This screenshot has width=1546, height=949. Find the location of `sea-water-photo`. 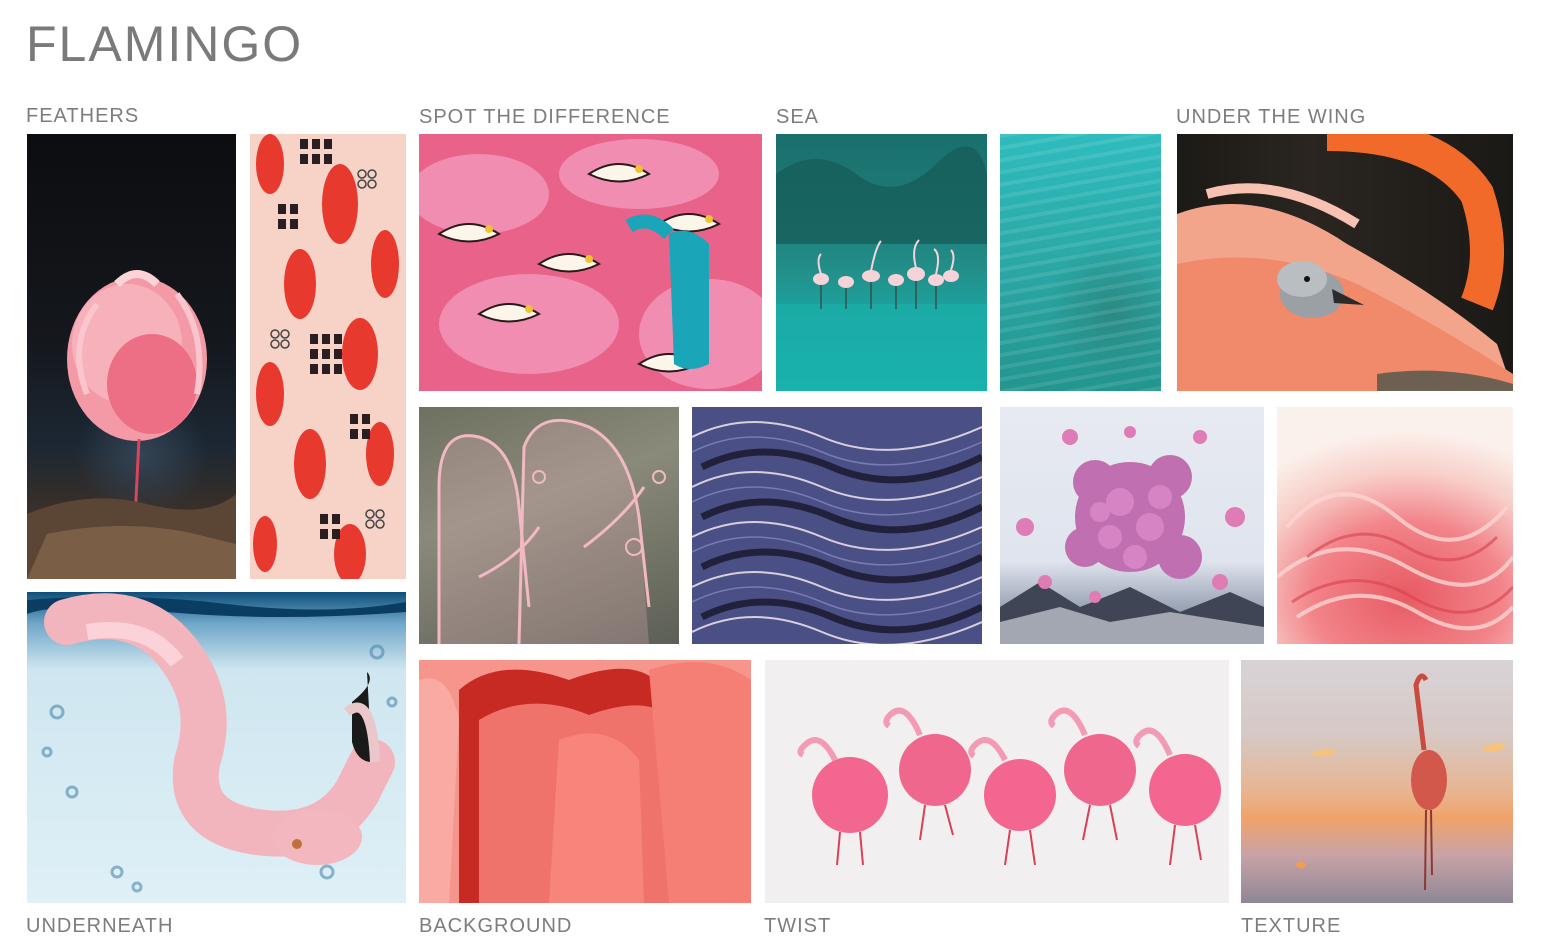

sea-water-photo is located at coordinates (1080, 262).